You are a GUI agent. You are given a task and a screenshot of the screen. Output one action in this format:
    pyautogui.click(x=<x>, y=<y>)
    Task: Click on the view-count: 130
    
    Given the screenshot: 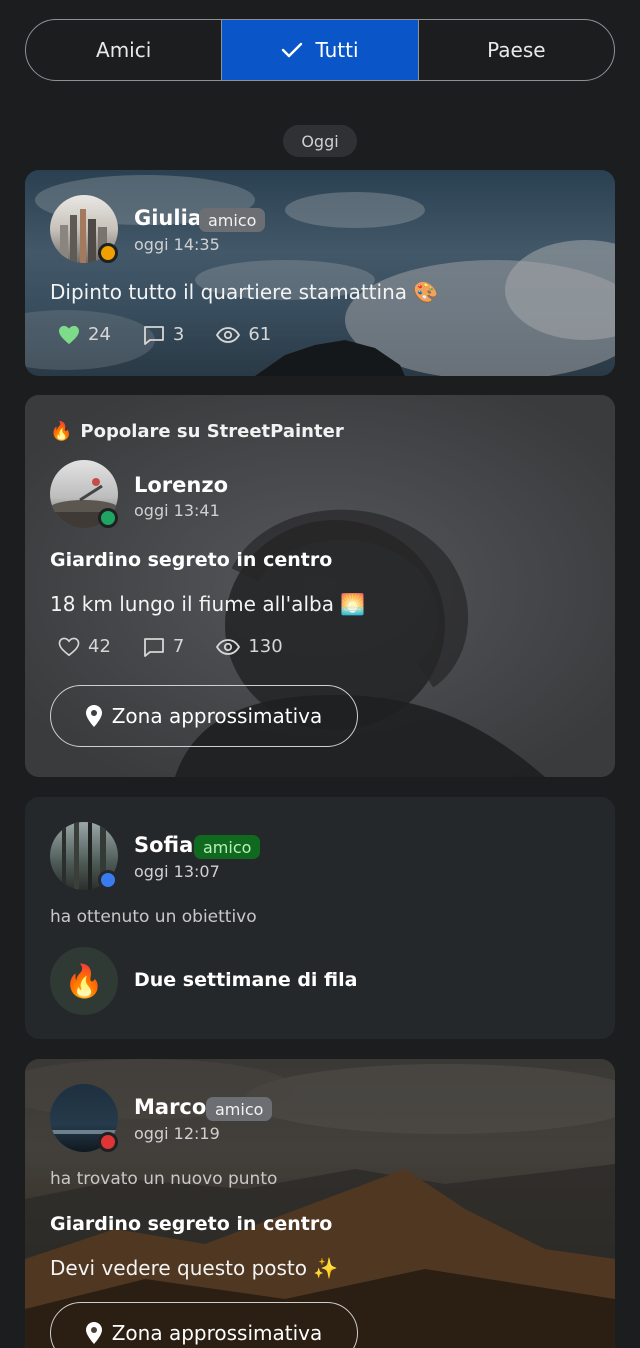 What is the action you would take?
    pyautogui.click(x=265, y=646)
    